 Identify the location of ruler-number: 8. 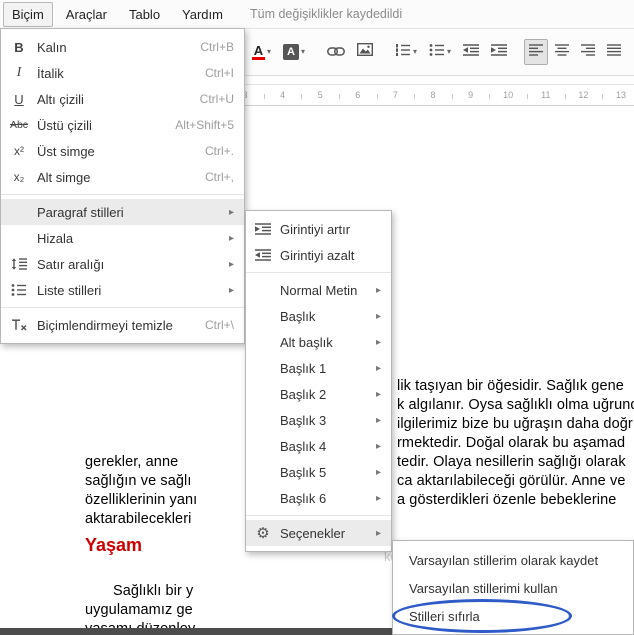
(433, 95).